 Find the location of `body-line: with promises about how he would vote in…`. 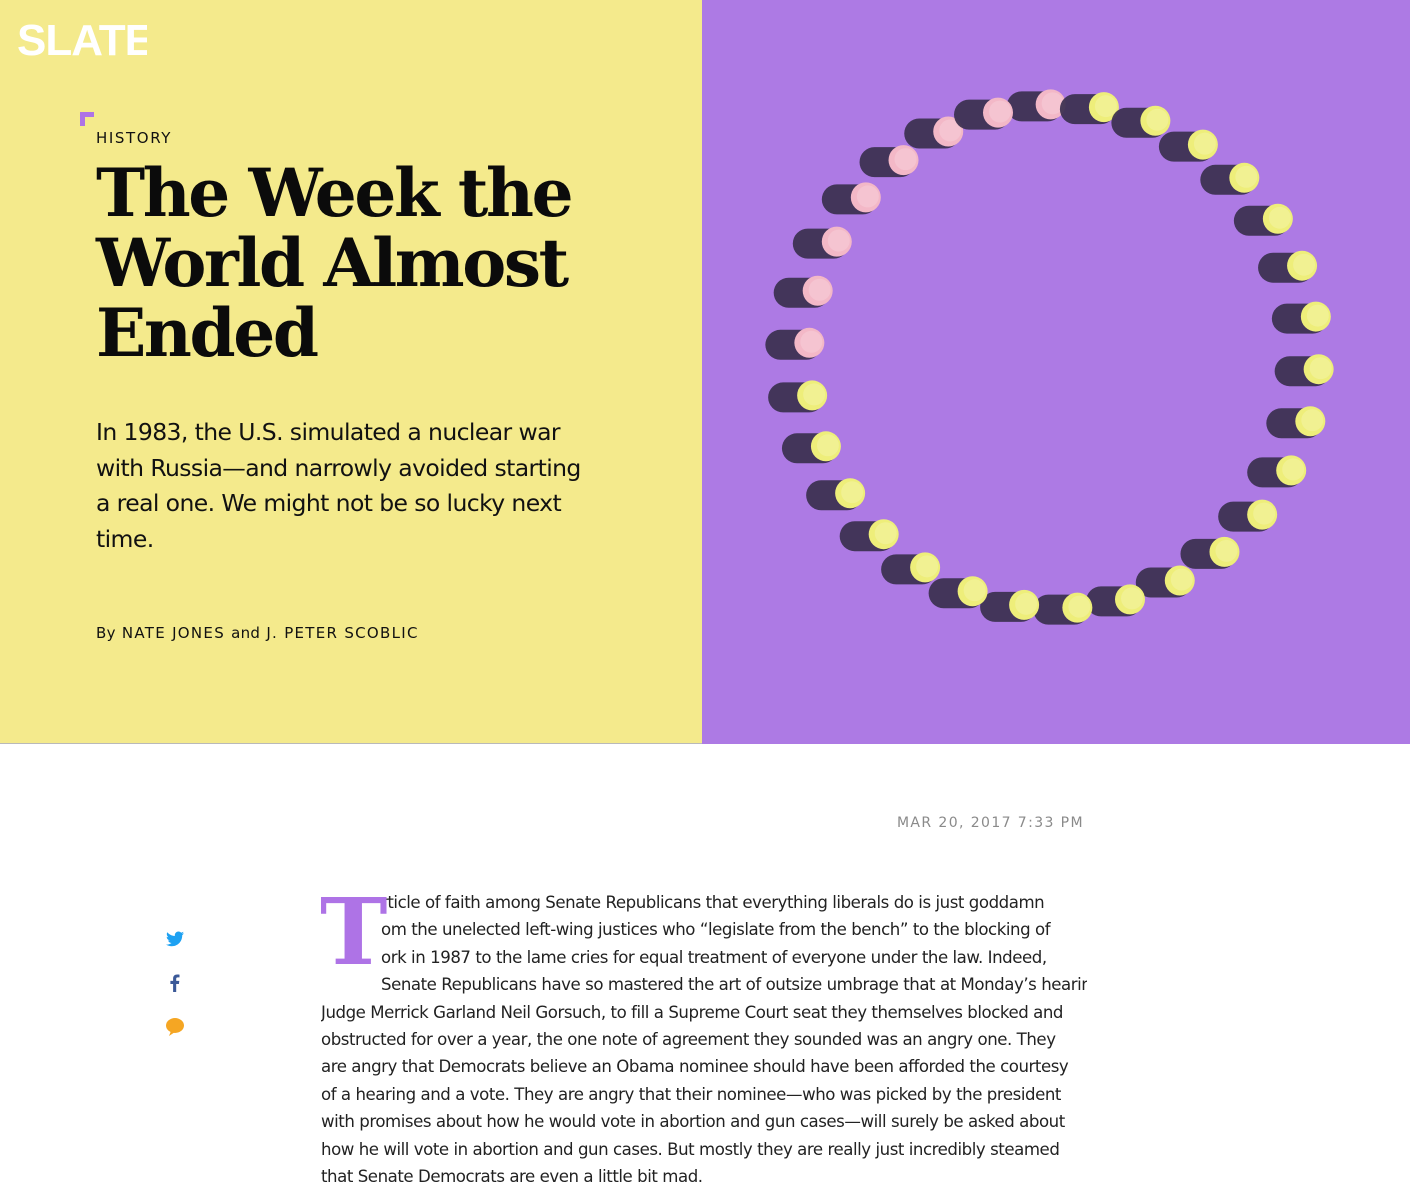

body-line: with promises about how he would vote in… is located at coordinates (693, 1122).